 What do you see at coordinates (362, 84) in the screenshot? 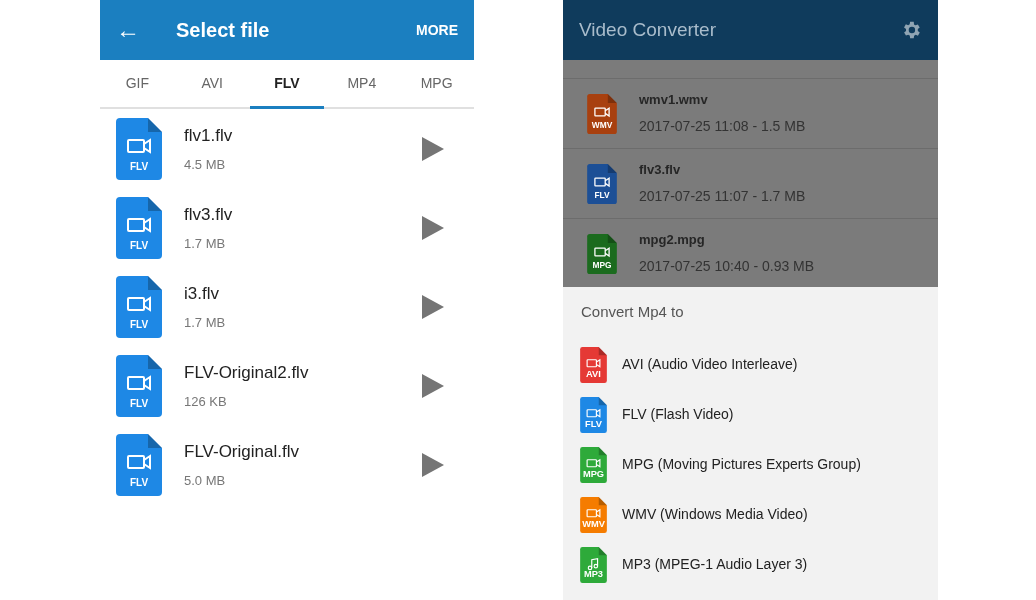
I see `format-tab: MP4` at bounding box center [362, 84].